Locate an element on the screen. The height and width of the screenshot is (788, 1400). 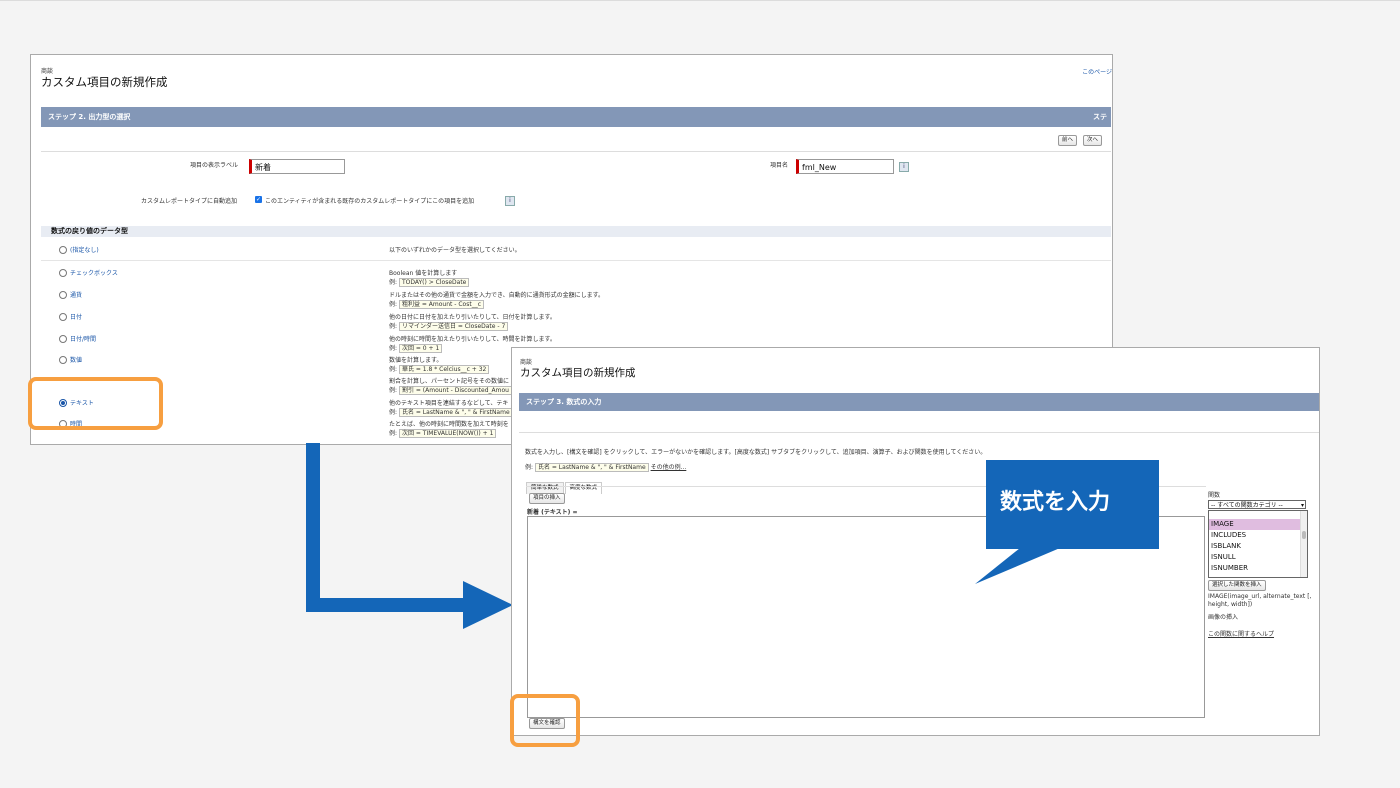
radio-checkbox is located at coordinates (63, 273).